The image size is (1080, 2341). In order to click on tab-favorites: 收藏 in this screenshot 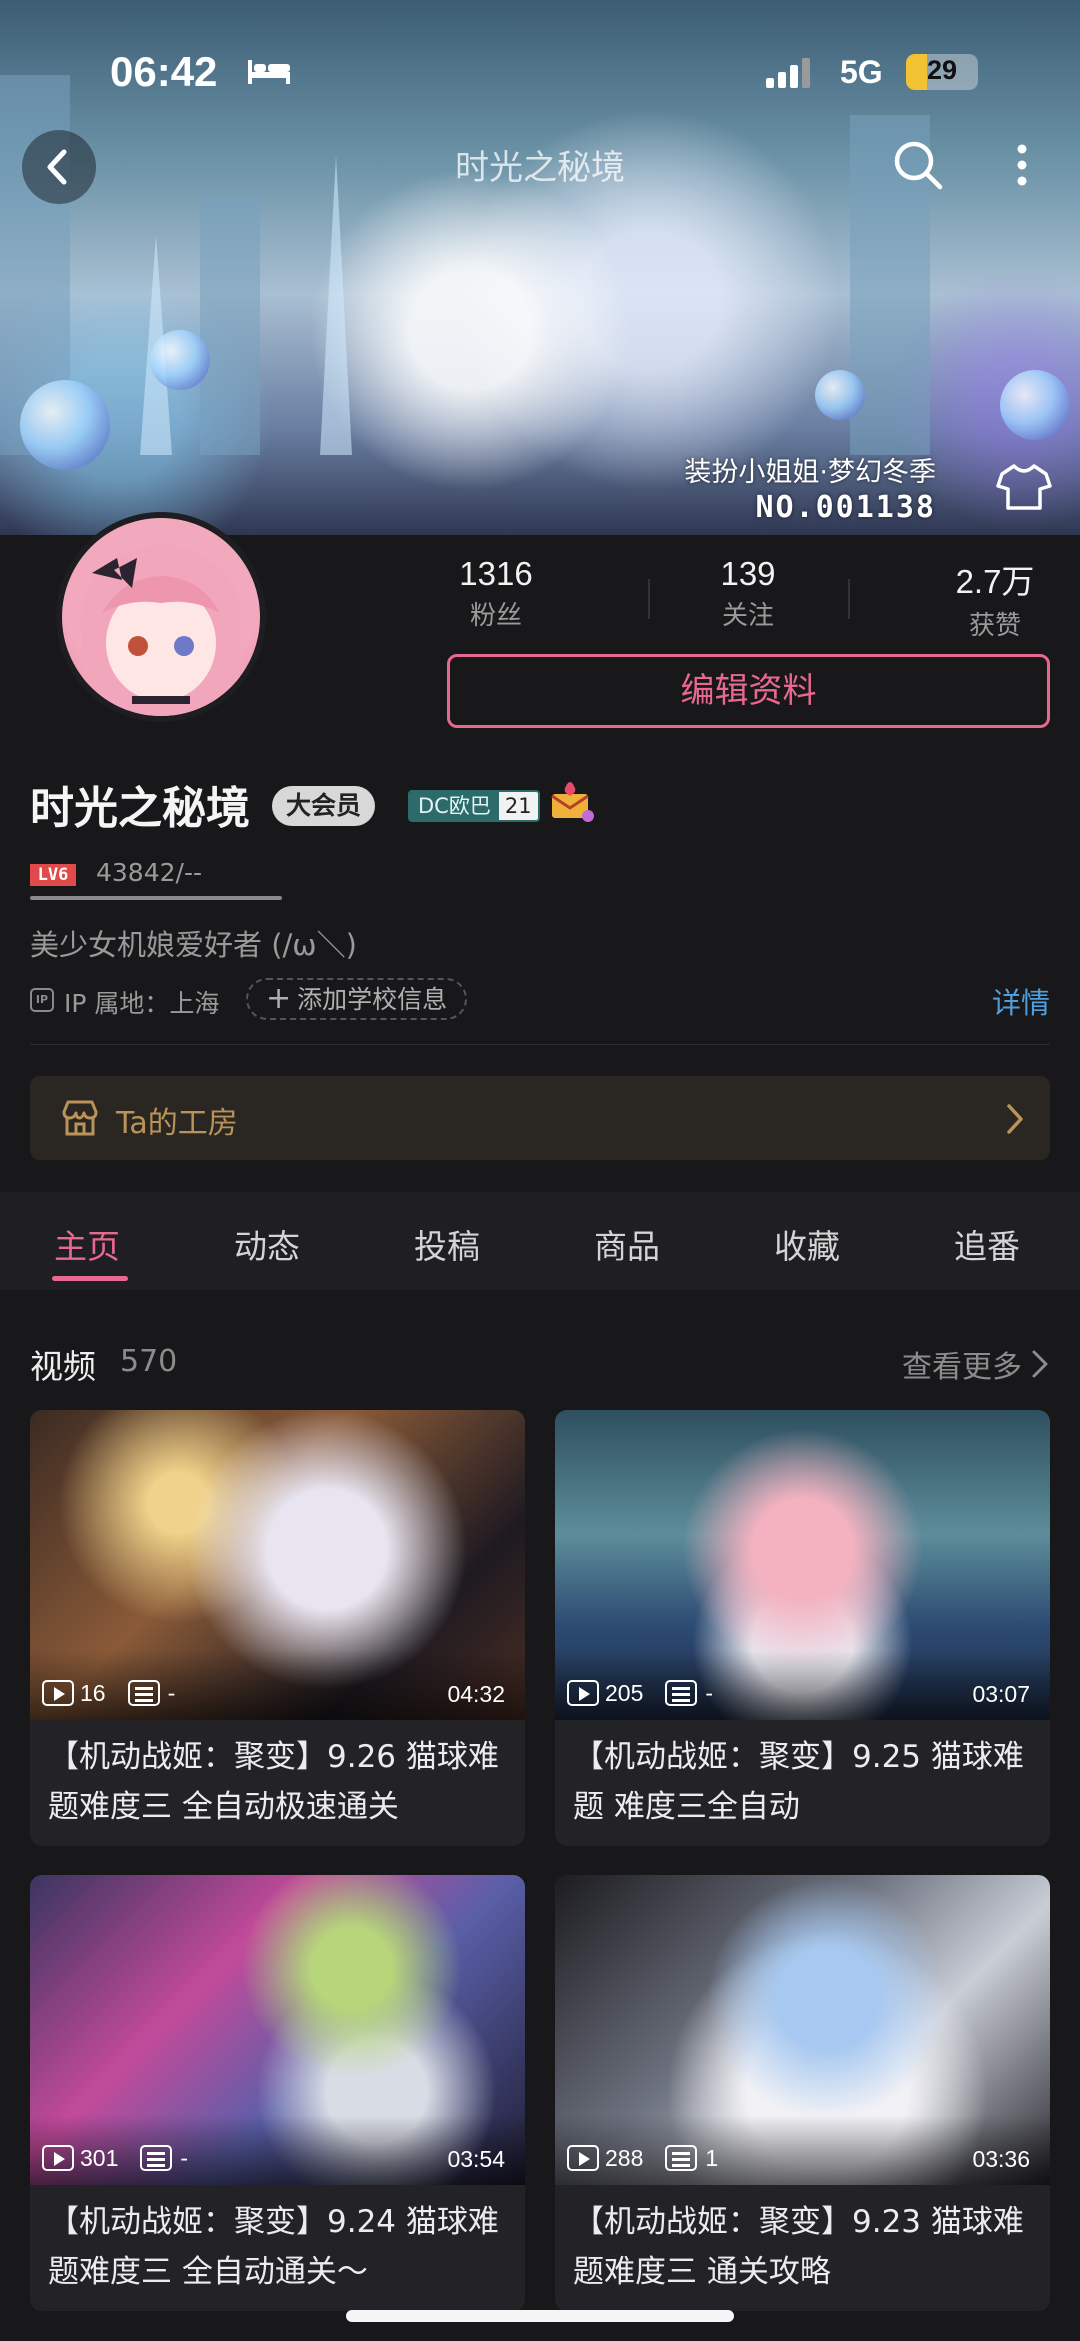, I will do `click(807, 1244)`.